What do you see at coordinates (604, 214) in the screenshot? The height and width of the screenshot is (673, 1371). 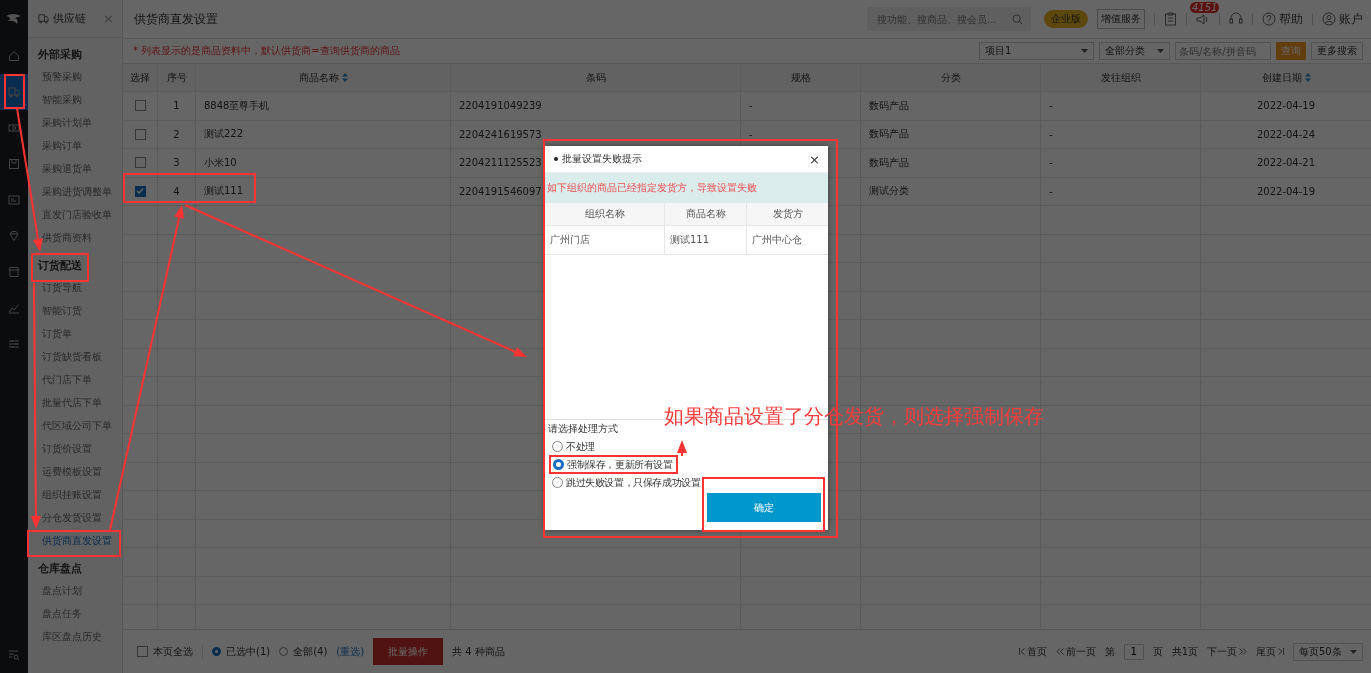 I see `column-header: 组织名称` at bounding box center [604, 214].